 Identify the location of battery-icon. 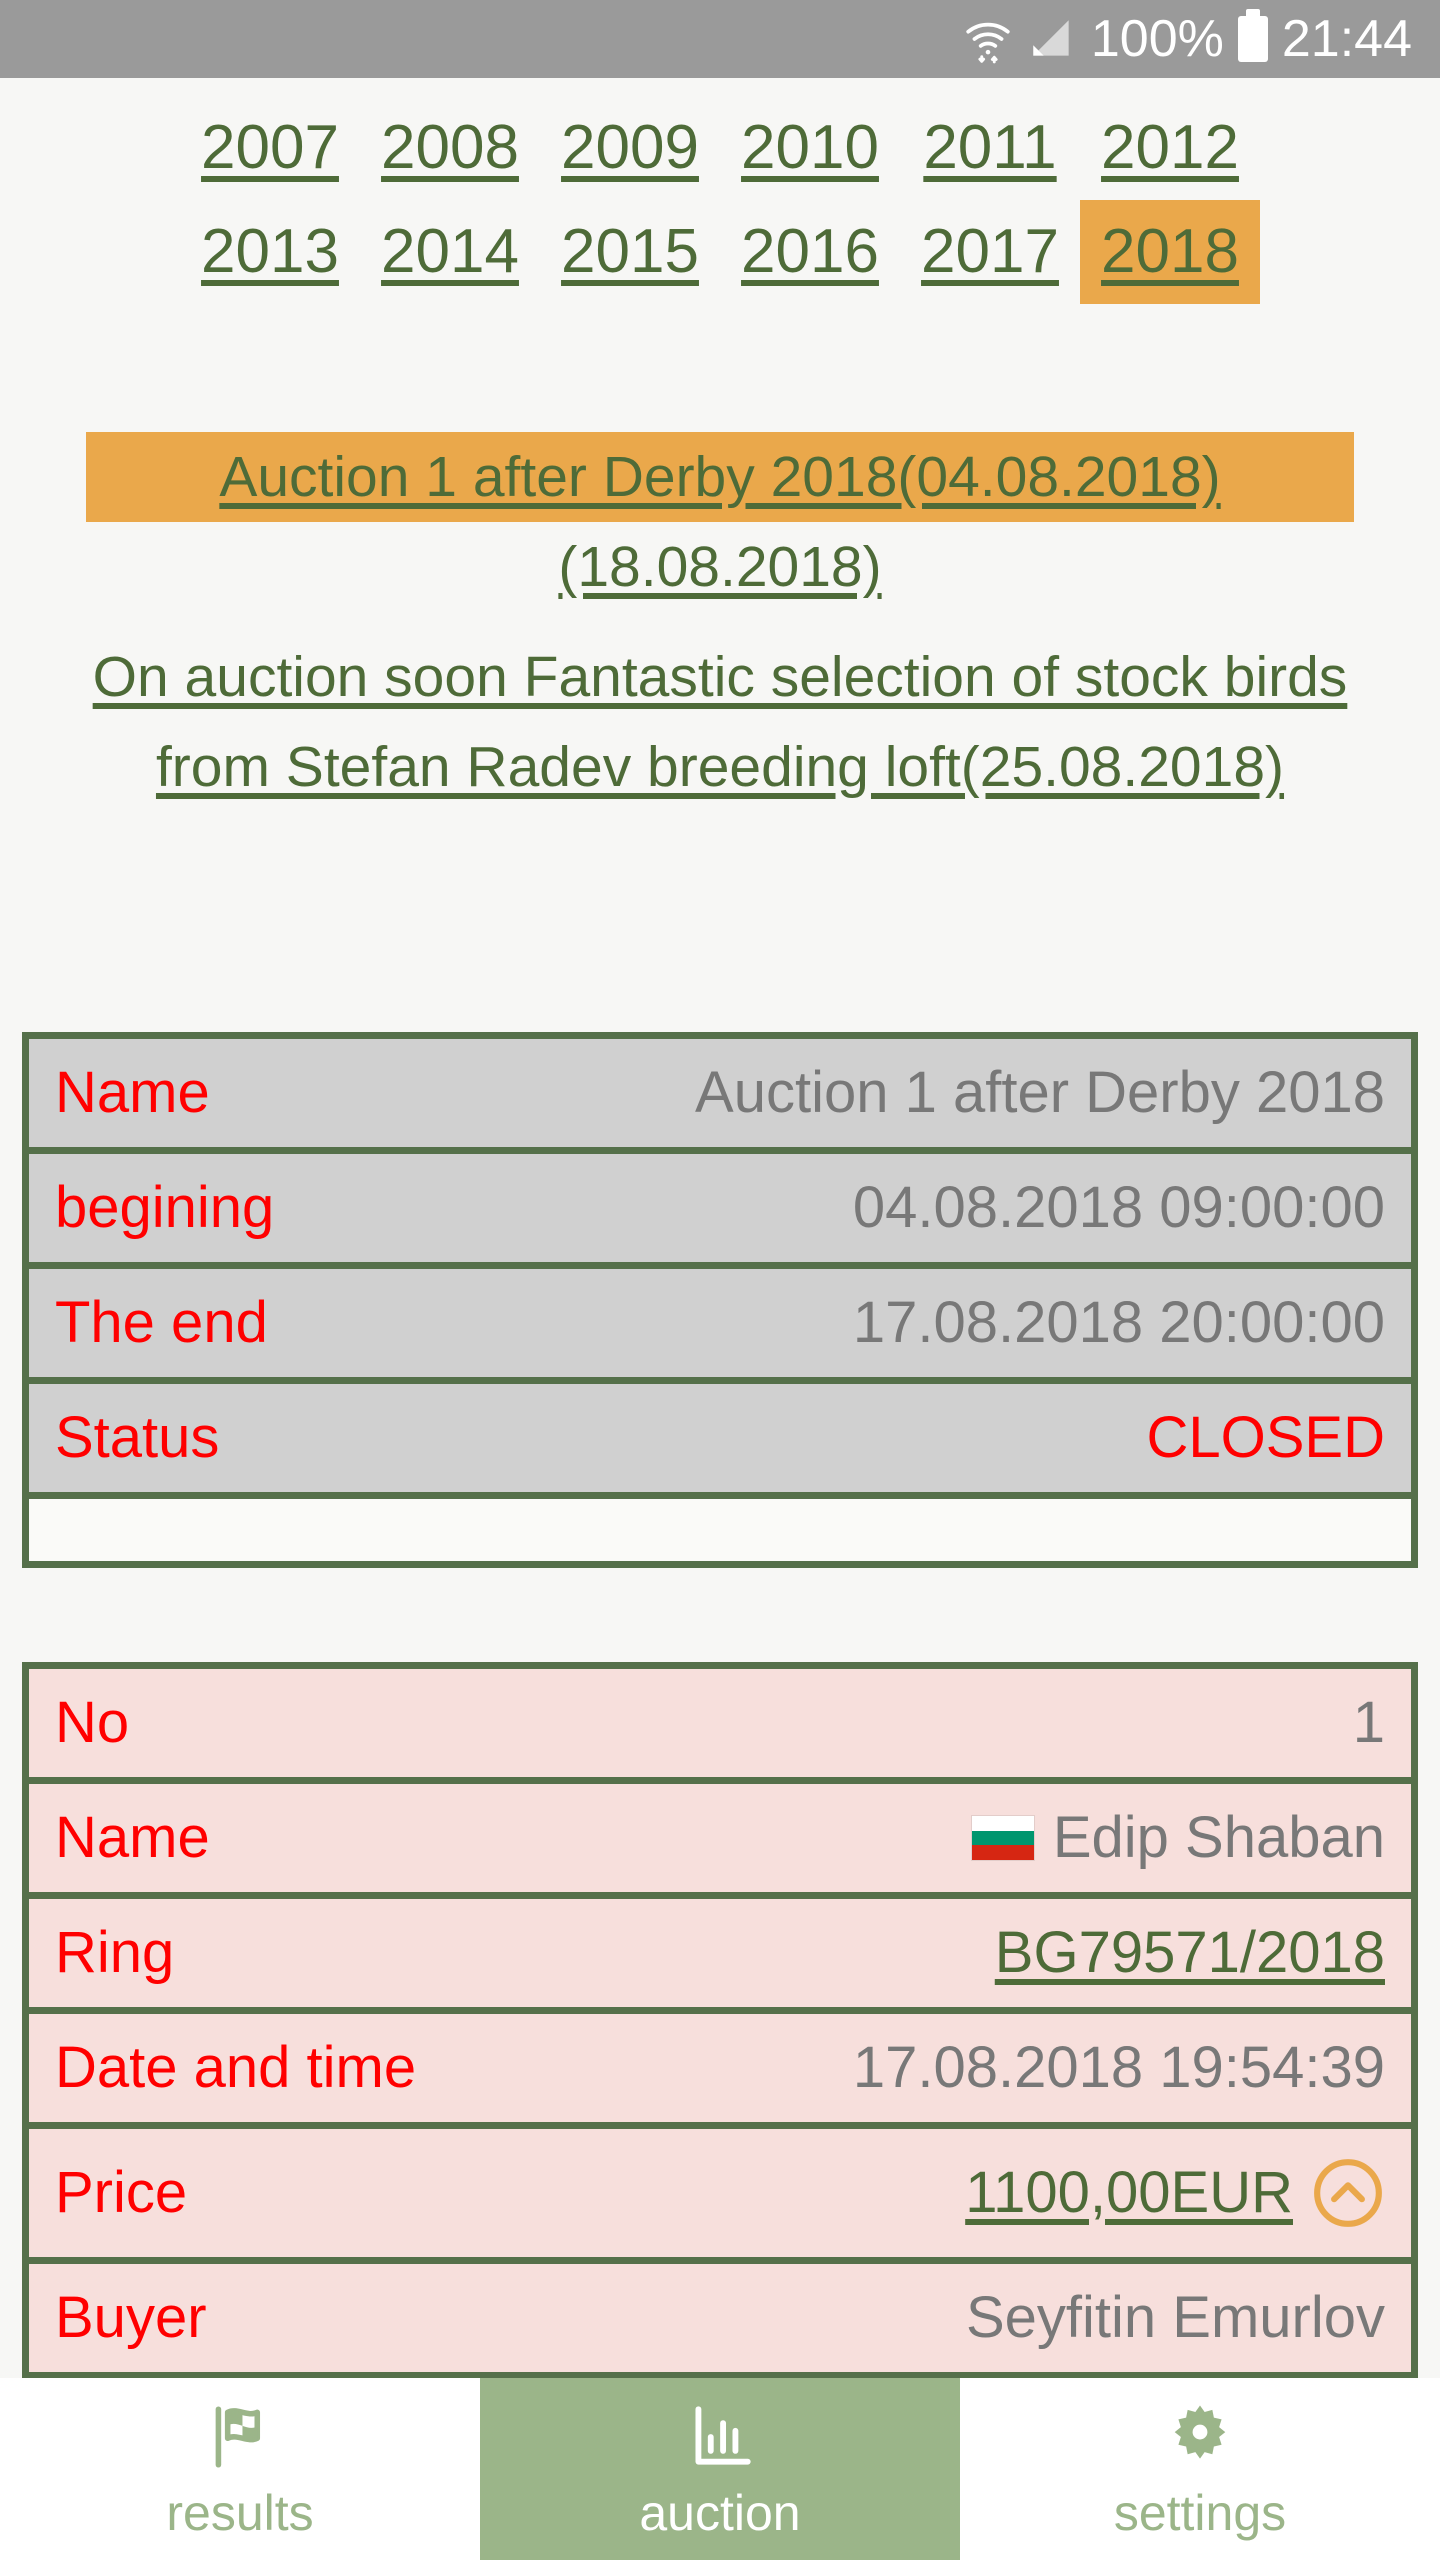
(1252, 35).